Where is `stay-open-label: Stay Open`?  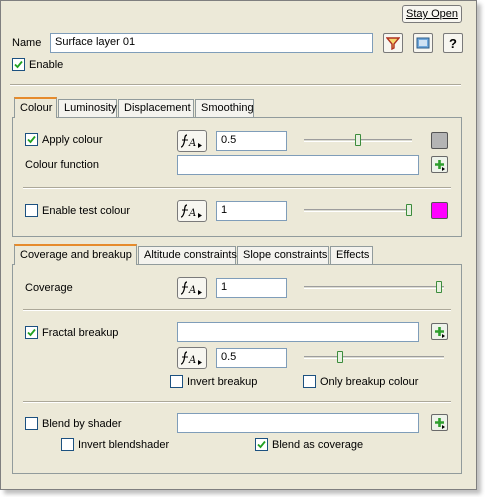 stay-open-label: Stay Open is located at coordinates (432, 14).